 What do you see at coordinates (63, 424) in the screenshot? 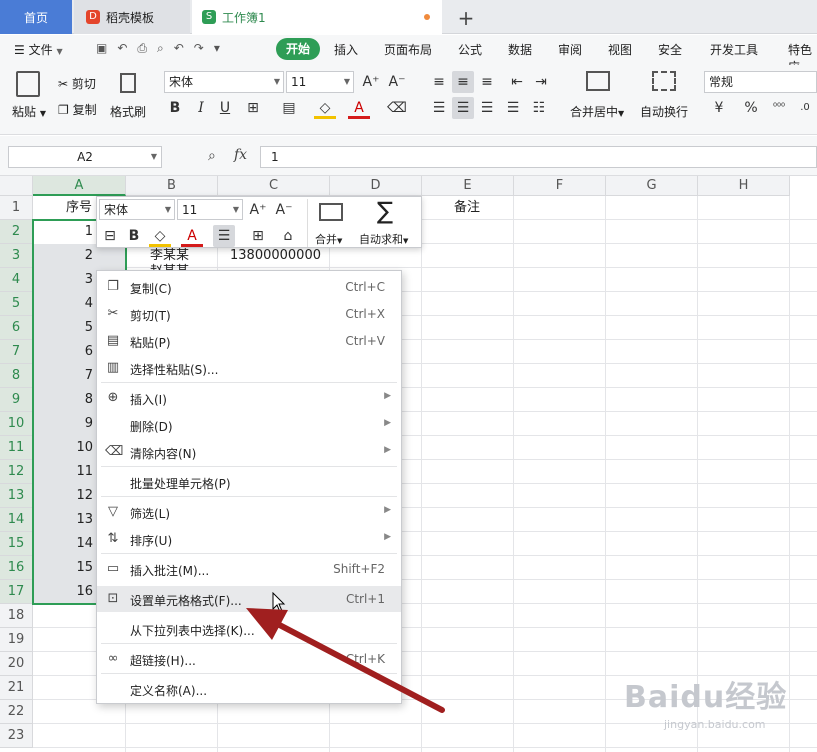
I see `cell-a-value: 9` at bounding box center [63, 424].